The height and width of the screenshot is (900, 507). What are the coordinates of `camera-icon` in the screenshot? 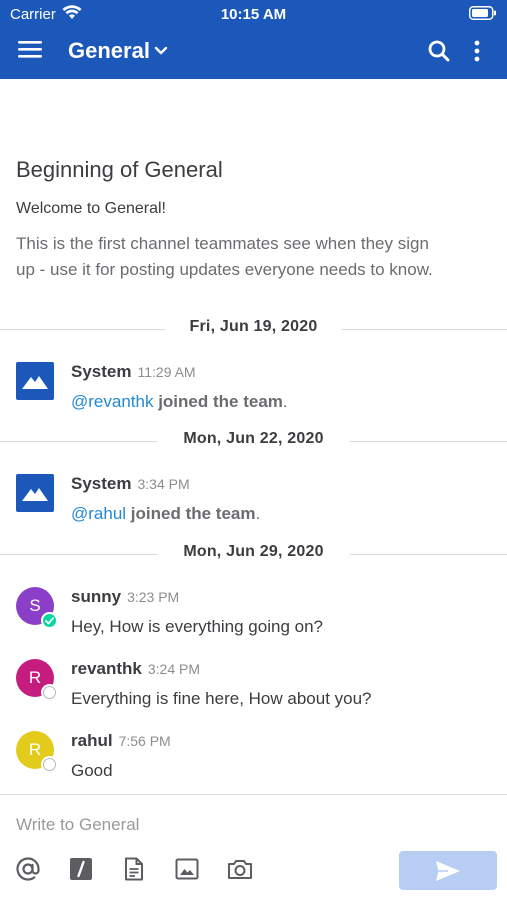 It's located at (240, 869).